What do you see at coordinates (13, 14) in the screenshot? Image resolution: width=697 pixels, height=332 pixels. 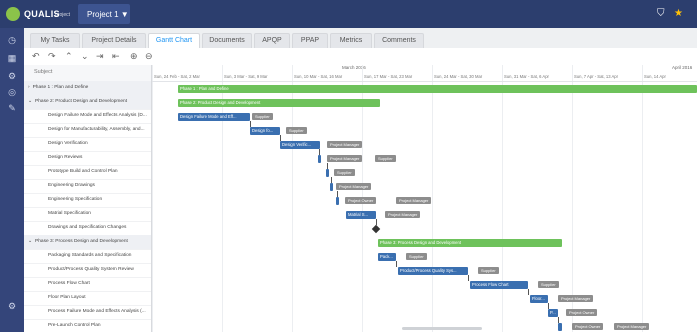 I see `app-logo` at bounding box center [13, 14].